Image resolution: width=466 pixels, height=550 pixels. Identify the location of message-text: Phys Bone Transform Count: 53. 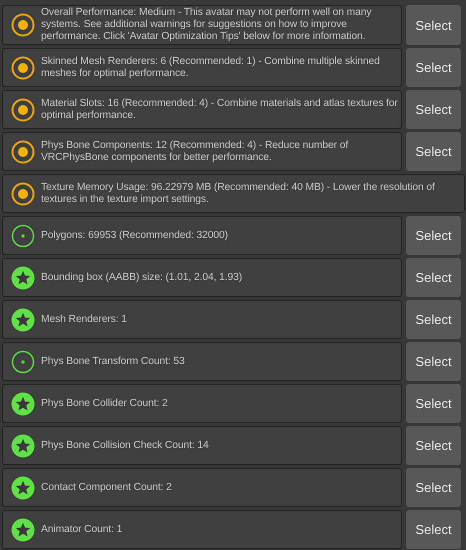
(113, 362).